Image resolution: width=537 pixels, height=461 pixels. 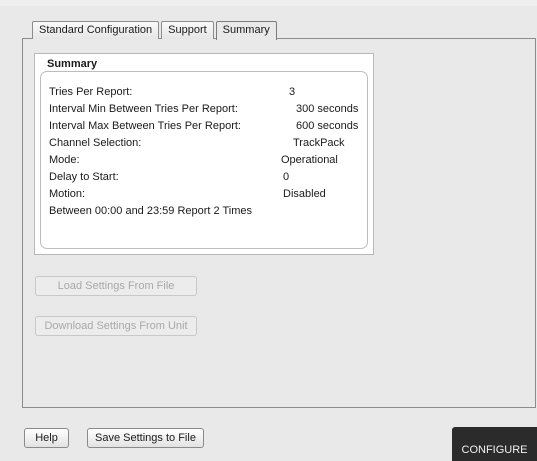 I want to click on summary-row-label: Mode:, so click(x=64, y=160).